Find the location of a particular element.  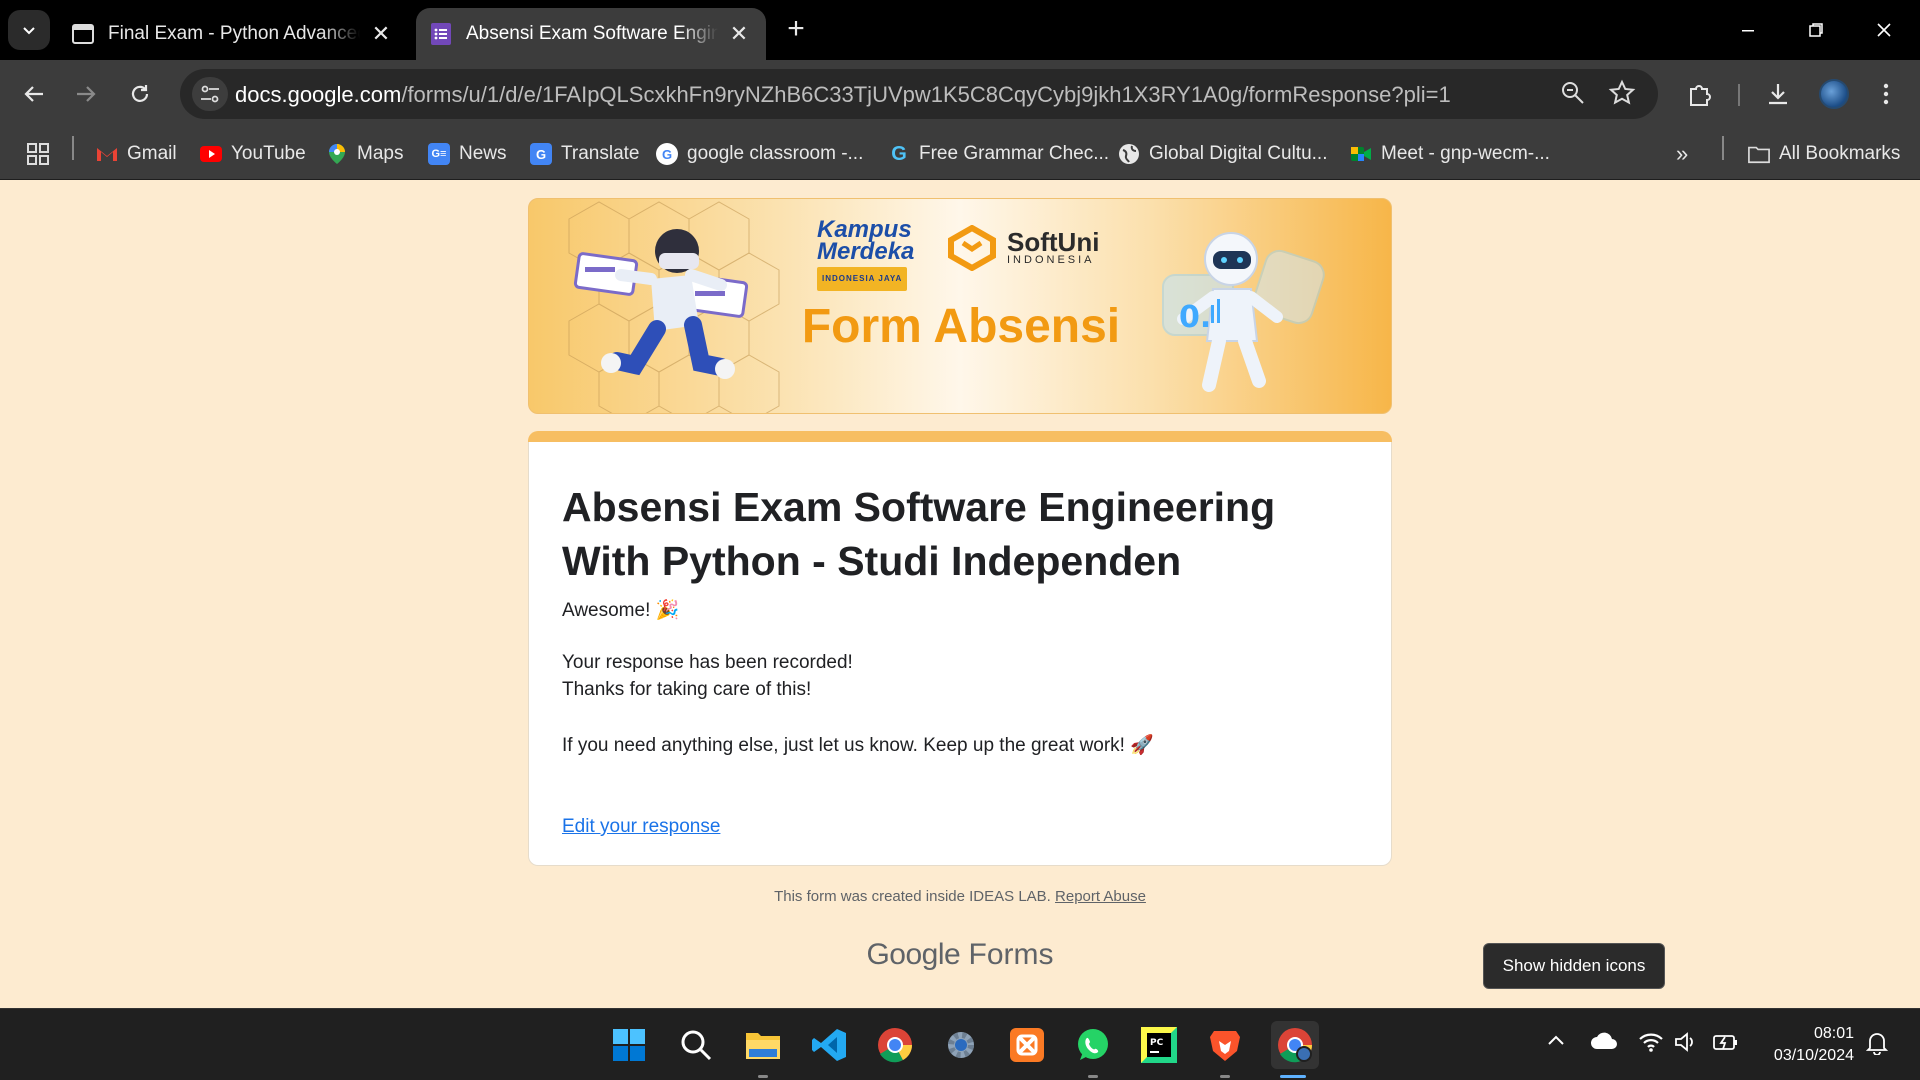

extensions-button is located at coordinates (1700, 94).